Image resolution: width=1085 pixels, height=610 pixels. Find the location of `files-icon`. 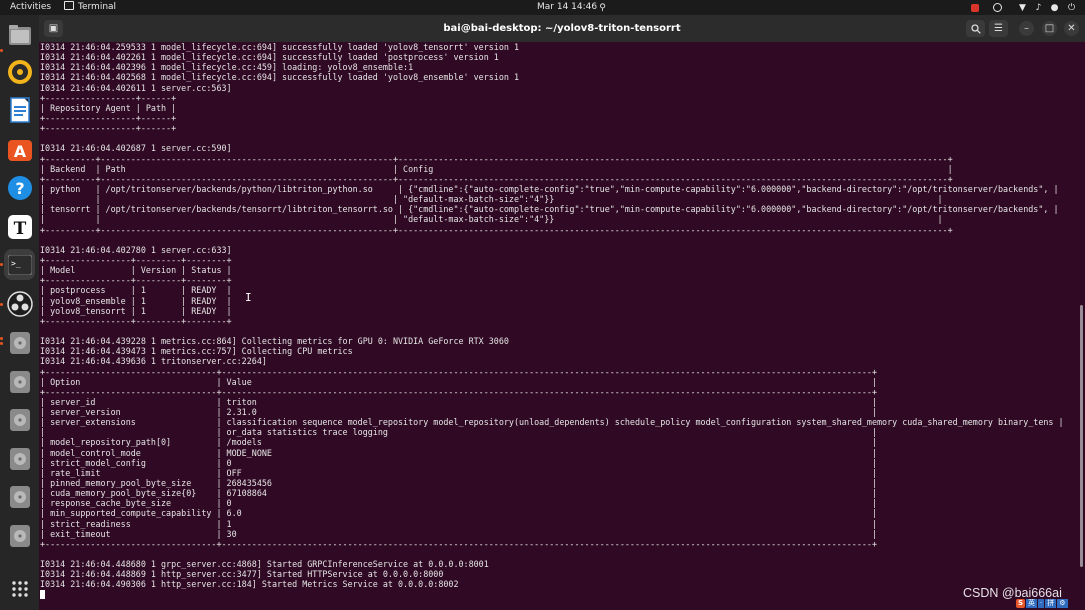

files-icon is located at coordinates (19, 34).